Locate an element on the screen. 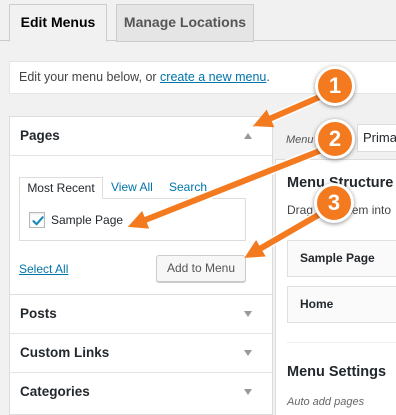 Image resolution: width=396 pixels, height=415 pixels. page-item-row: Sample Page is located at coordinates (76, 220).